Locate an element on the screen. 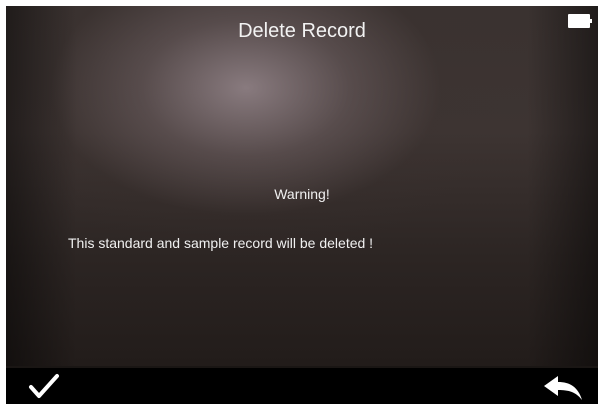 Image resolution: width=604 pixels, height=407 pixels. back-arrow-icon is located at coordinates (563, 388).